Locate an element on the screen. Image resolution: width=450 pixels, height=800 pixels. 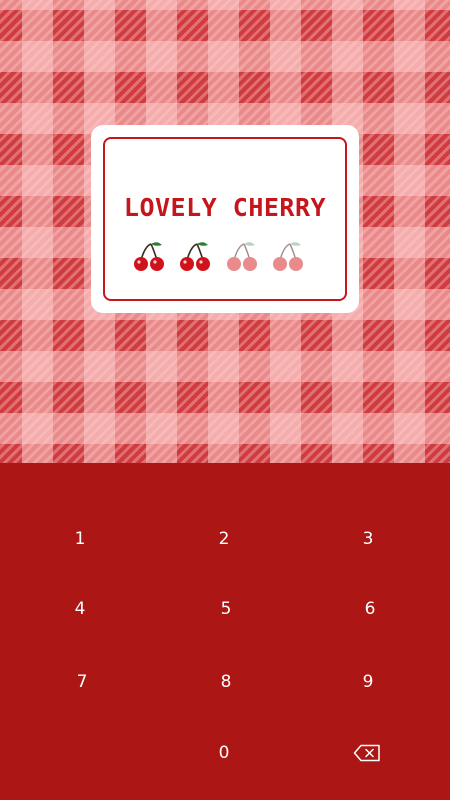
key-5: 5 is located at coordinates (226, 609).